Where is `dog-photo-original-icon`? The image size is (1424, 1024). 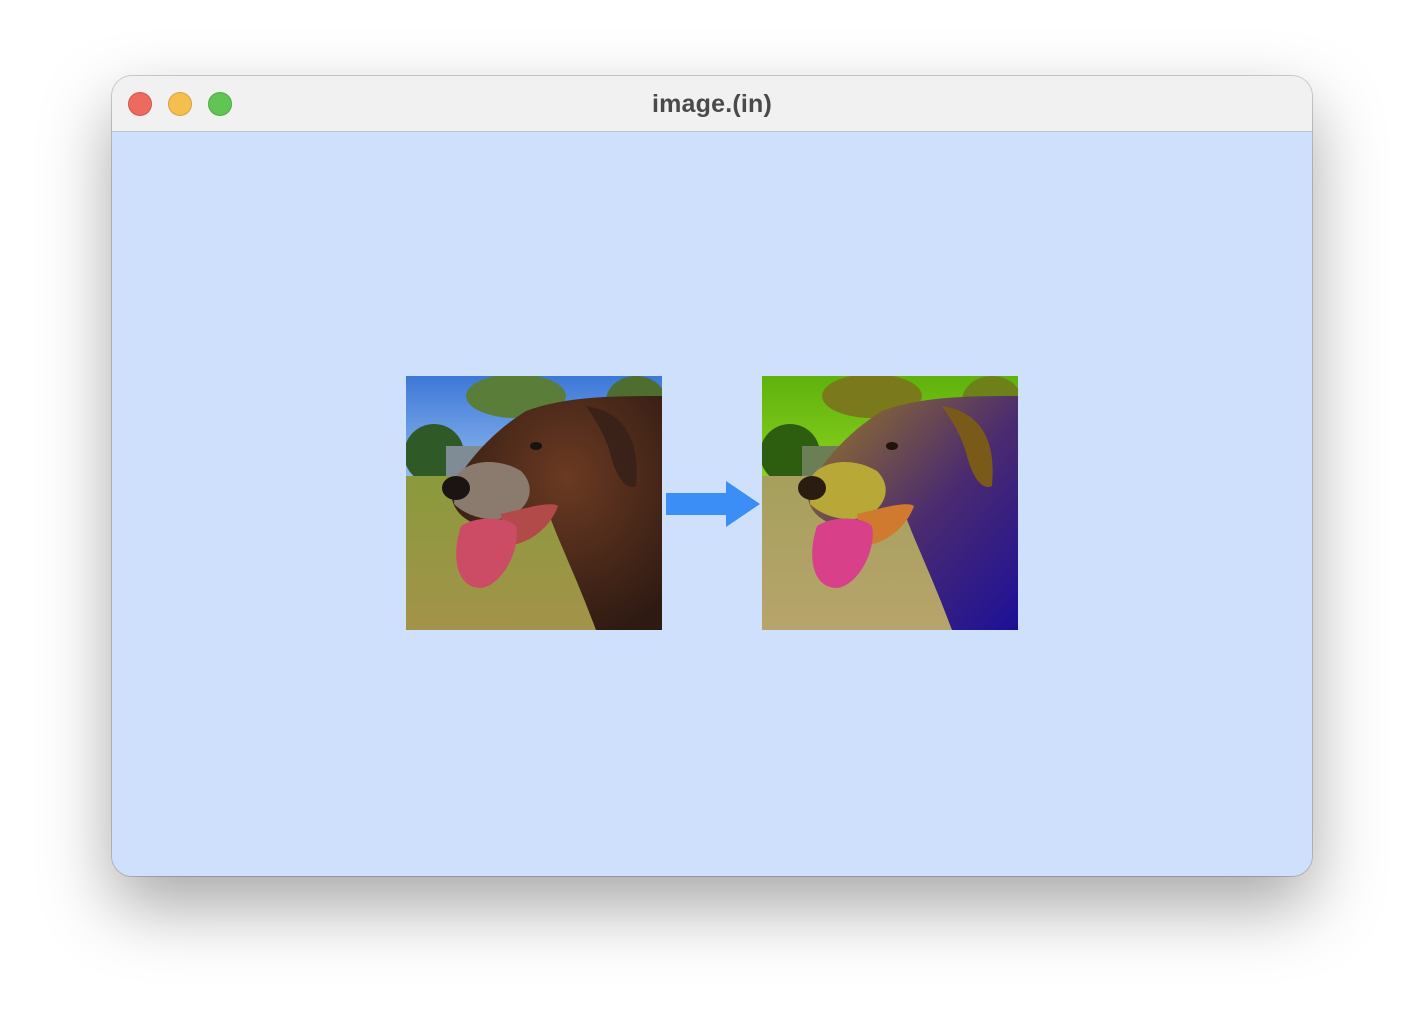 dog-photo-original-icon is located at coordinates (534, 503).